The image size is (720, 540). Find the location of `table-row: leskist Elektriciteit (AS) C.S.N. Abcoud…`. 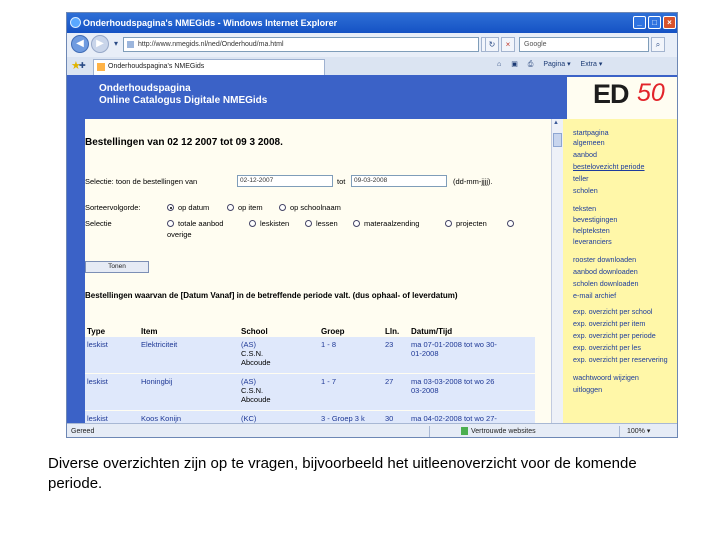

table-row: leskist Elektriciteit (AS) C.S.N. Abcoud… is located at coordinates (310, 355).